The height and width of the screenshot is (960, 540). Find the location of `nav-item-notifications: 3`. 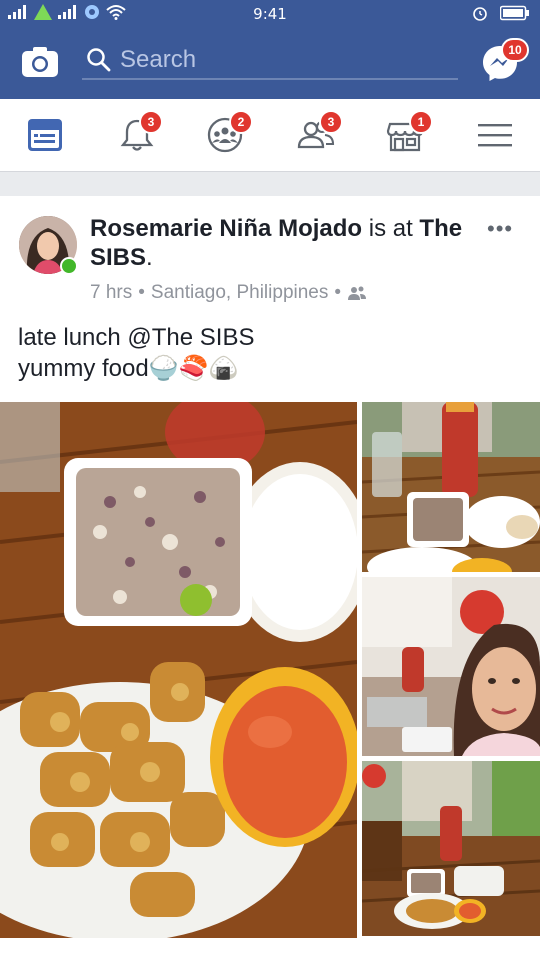

nav-item-notifications: 3 is located at coordinates (138, 134).